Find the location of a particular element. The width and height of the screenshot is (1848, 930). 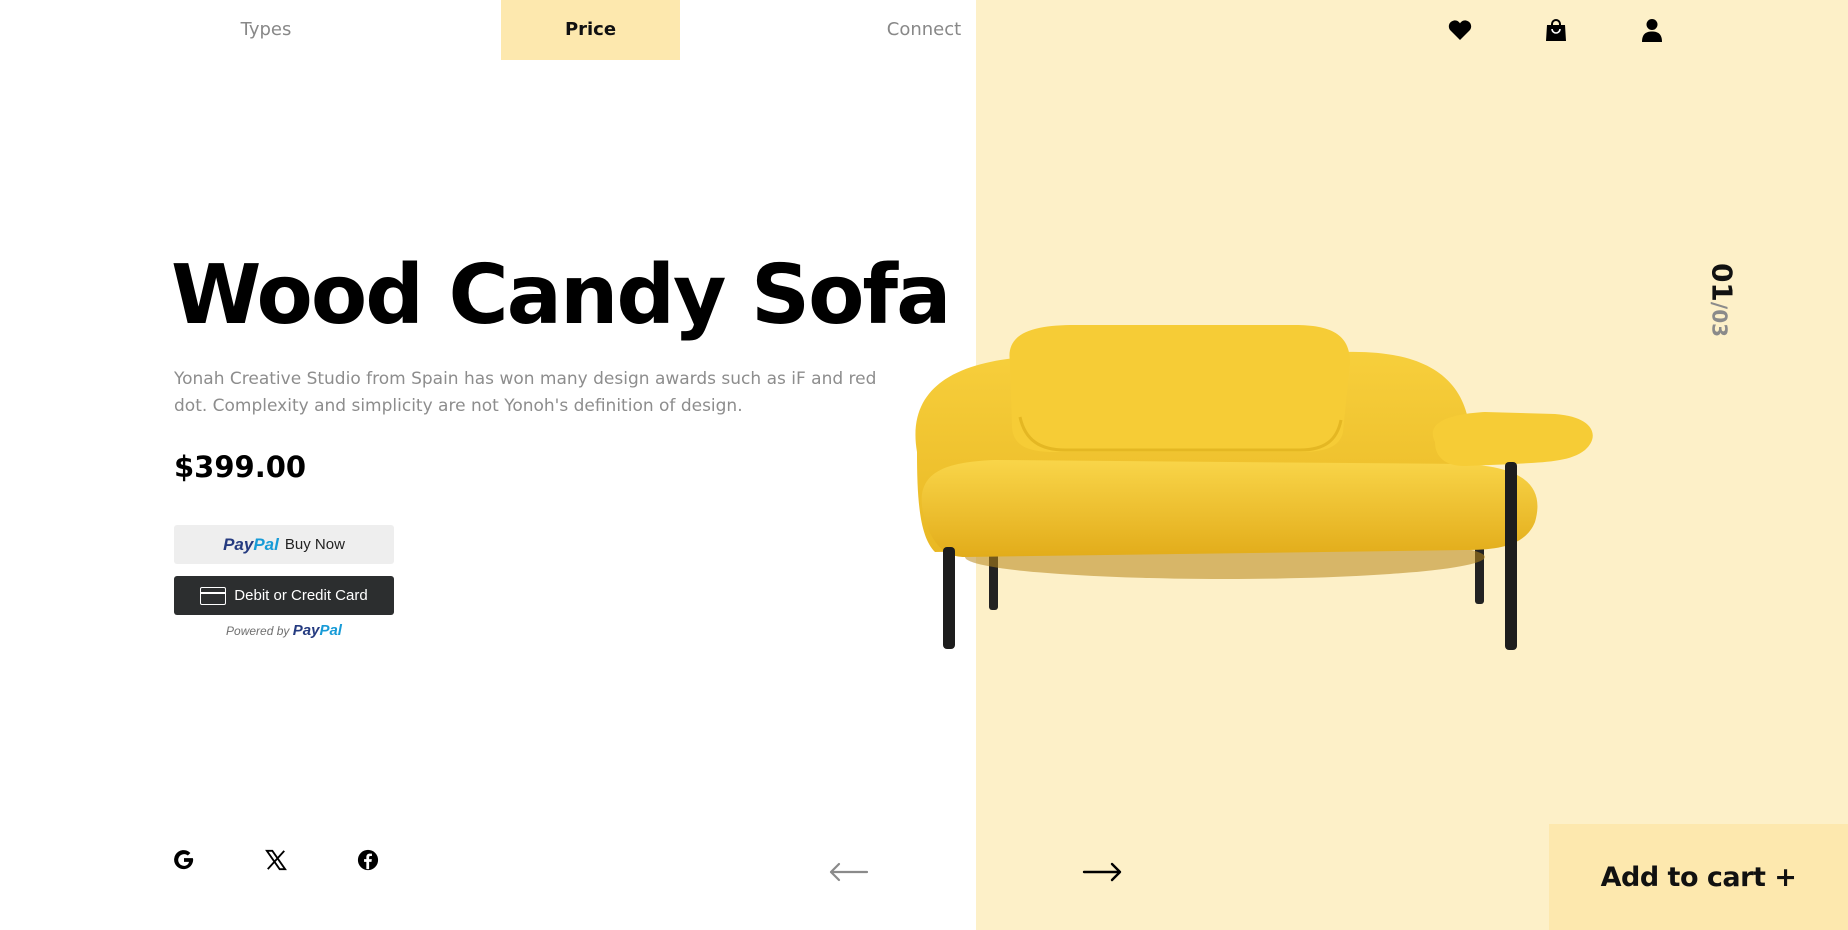

sofa-image is located at coordinates (1254, 487).